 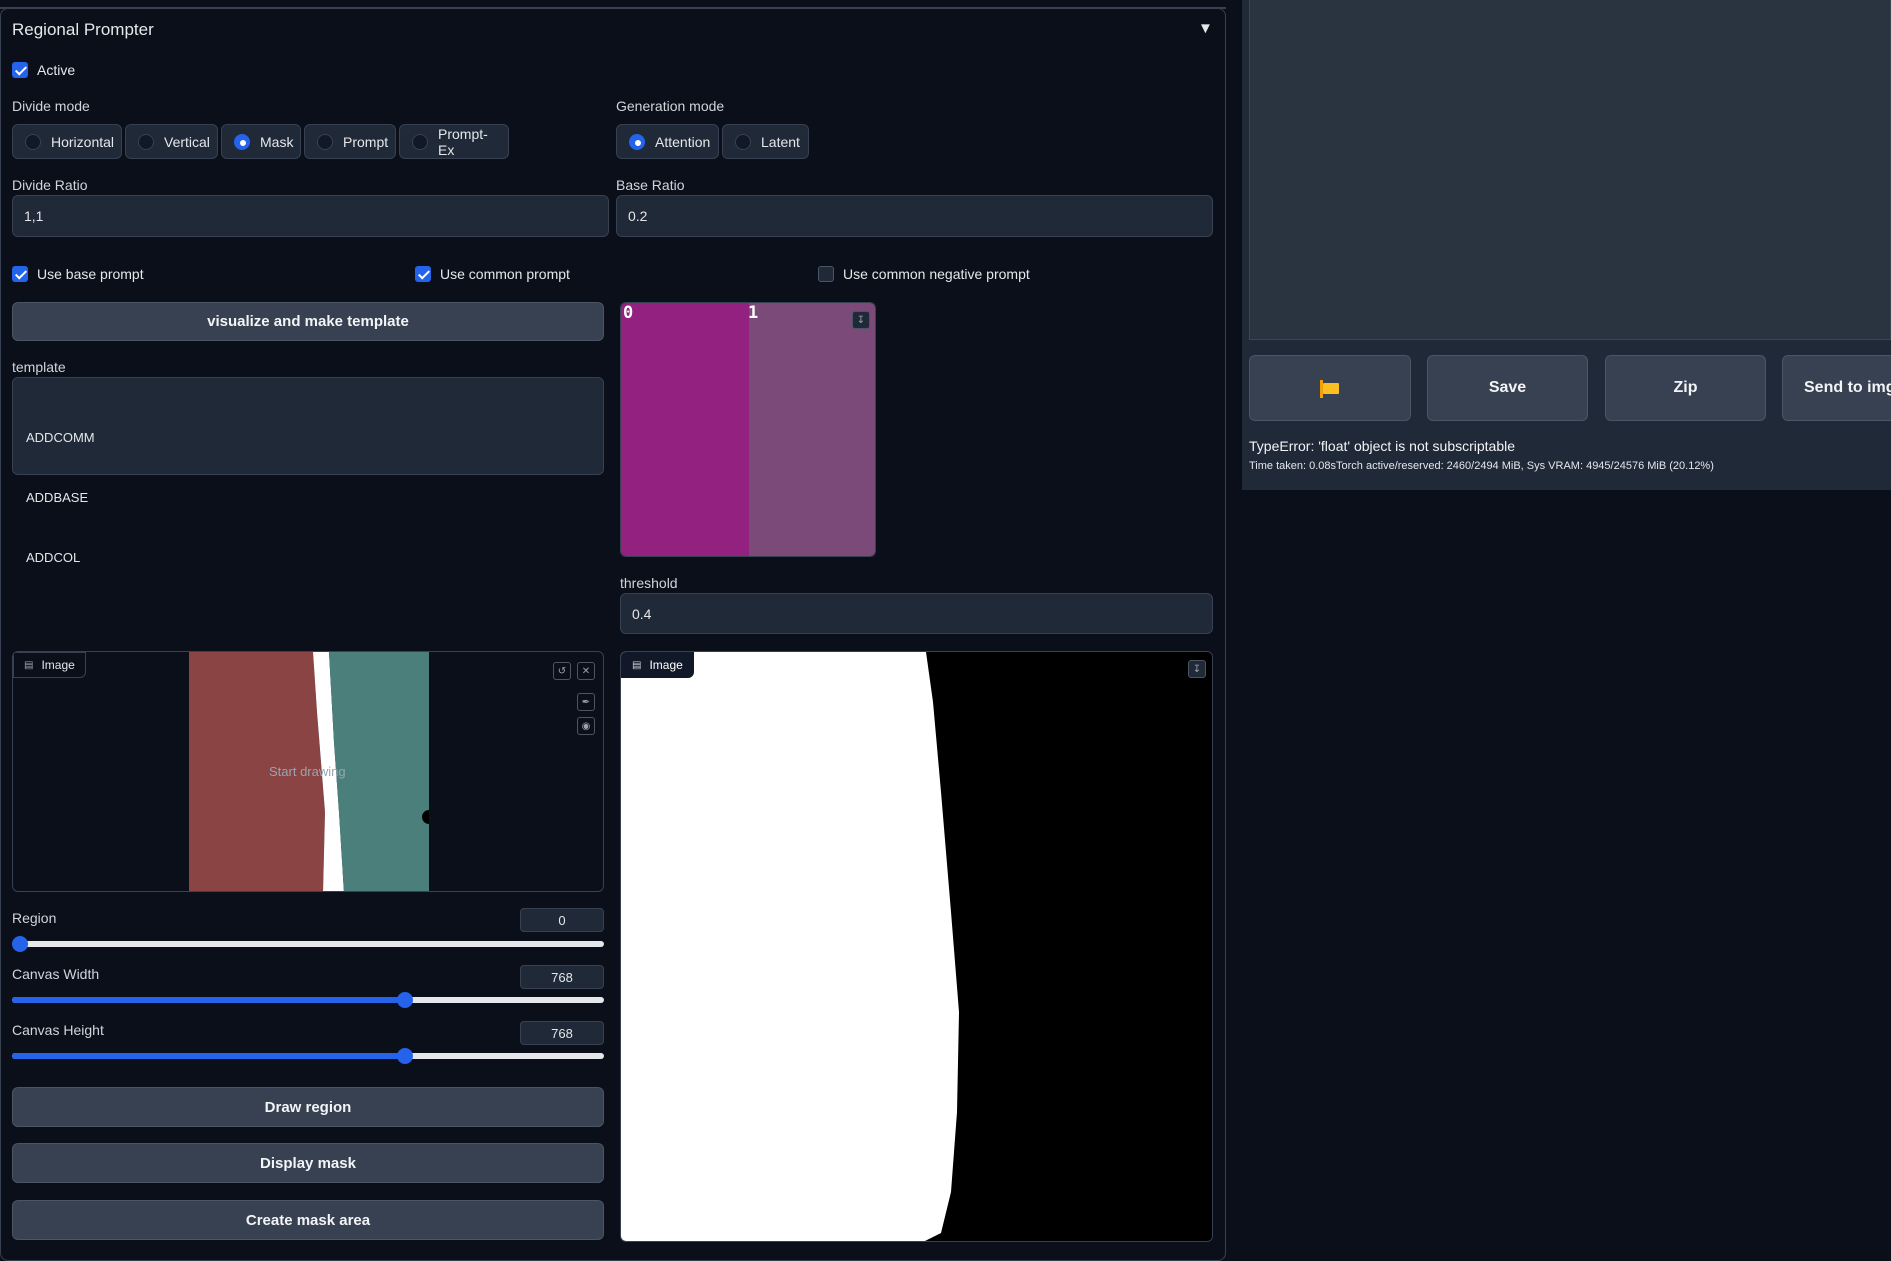 What do you see at coordinates (1205, 28) in the screenshot?
I see `collapse-caret-icon: ▼` at bounding box center [1205, 28].